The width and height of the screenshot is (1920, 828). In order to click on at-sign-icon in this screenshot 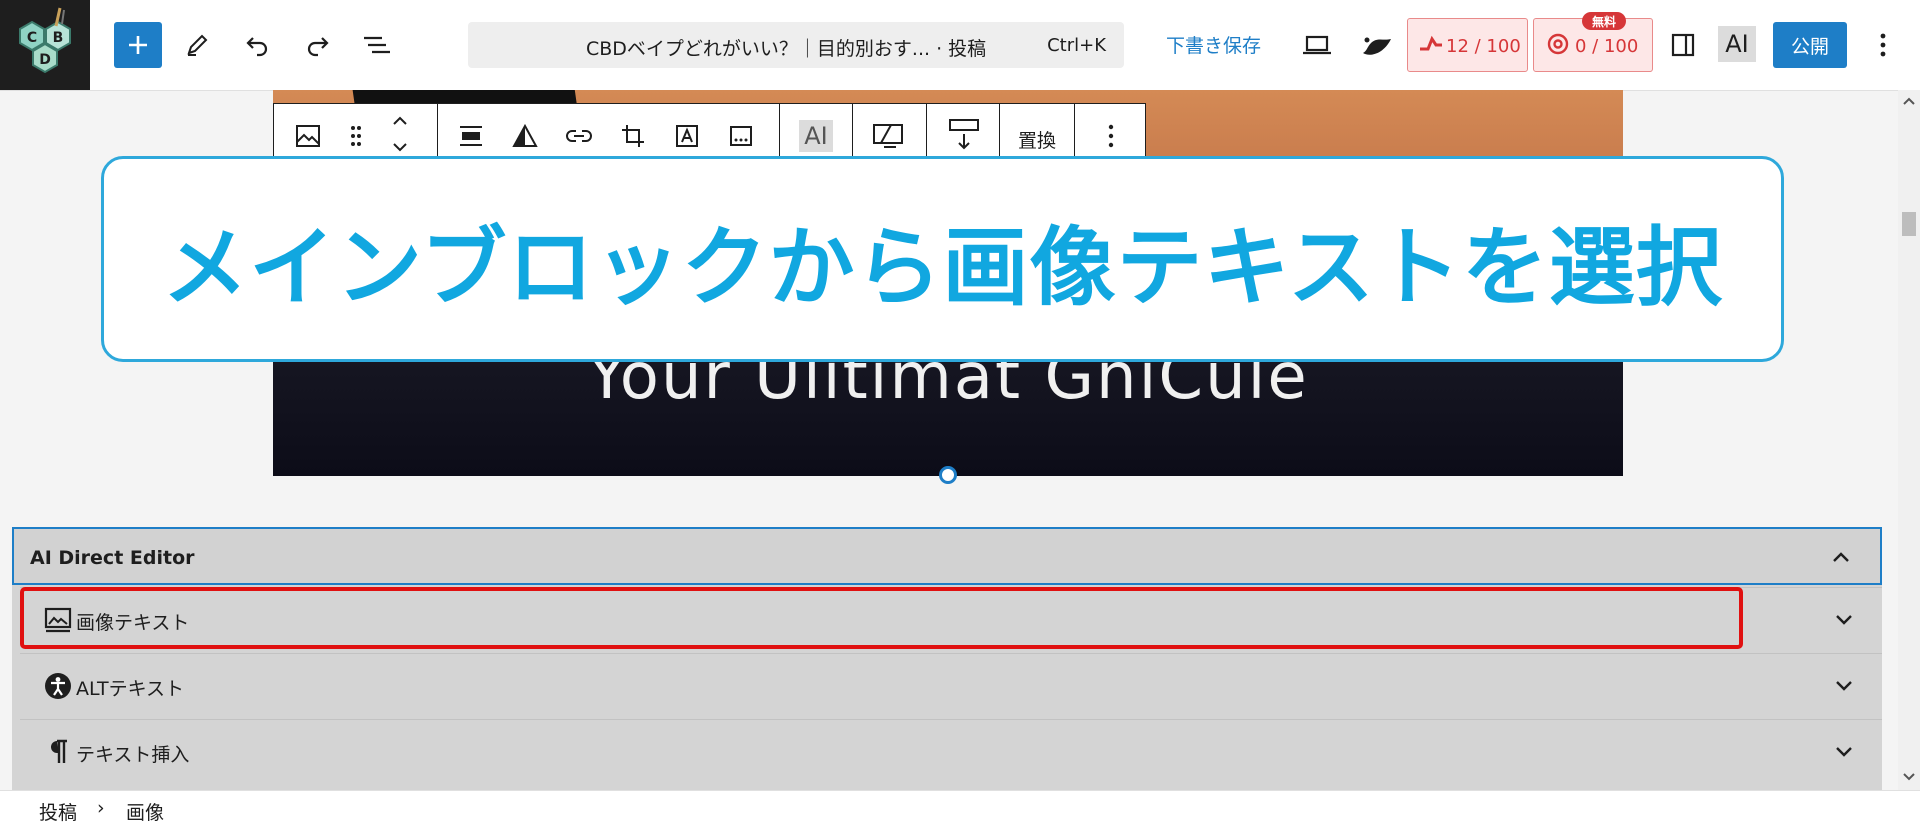, I will do `click(1558, 44)`.